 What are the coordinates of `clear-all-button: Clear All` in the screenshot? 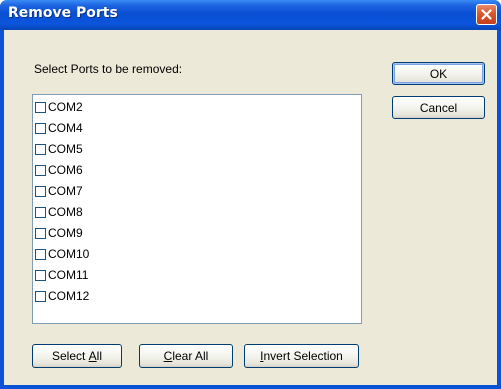 It's located at (186, 356).